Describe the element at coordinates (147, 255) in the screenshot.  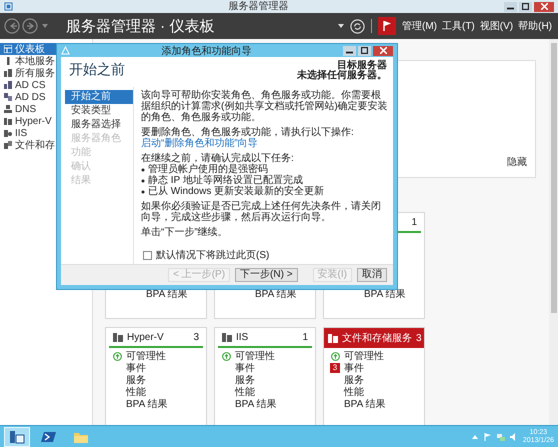
I see `checkbox` at that location.